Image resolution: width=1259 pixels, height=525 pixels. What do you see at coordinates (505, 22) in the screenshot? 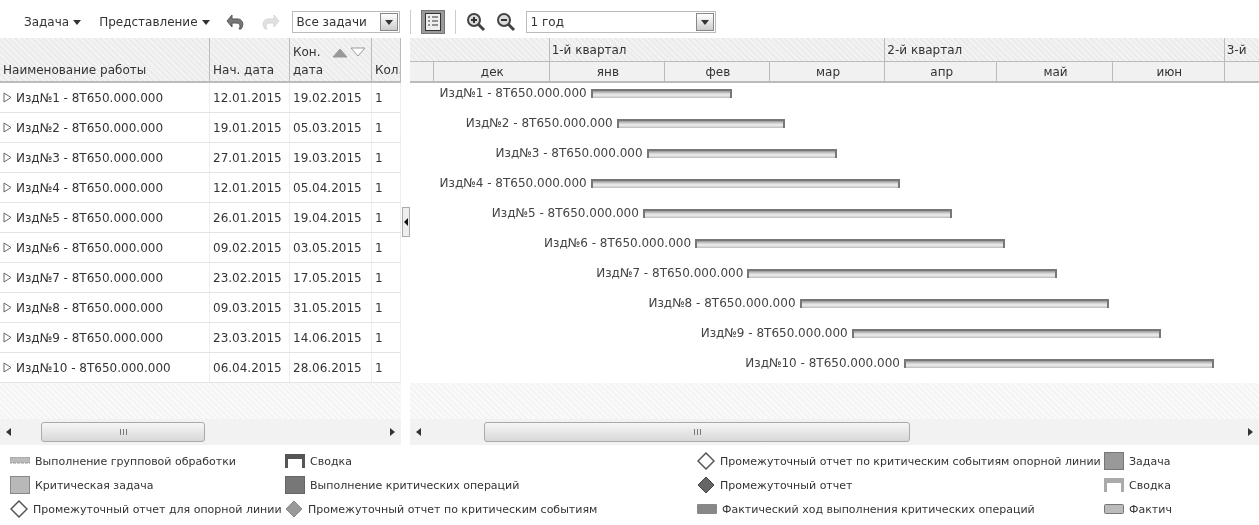
I see `zoom-out-icon` at bounding box center [505, 22].